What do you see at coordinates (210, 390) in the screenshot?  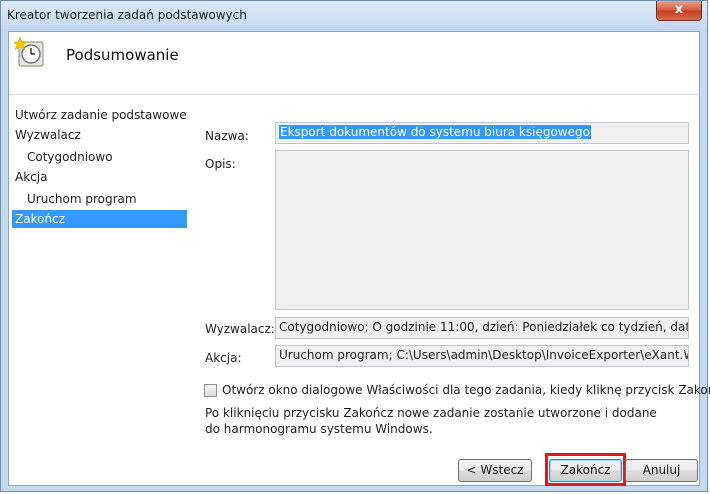 I see `open-properties-checkbox` at bounding box center [210, 390].